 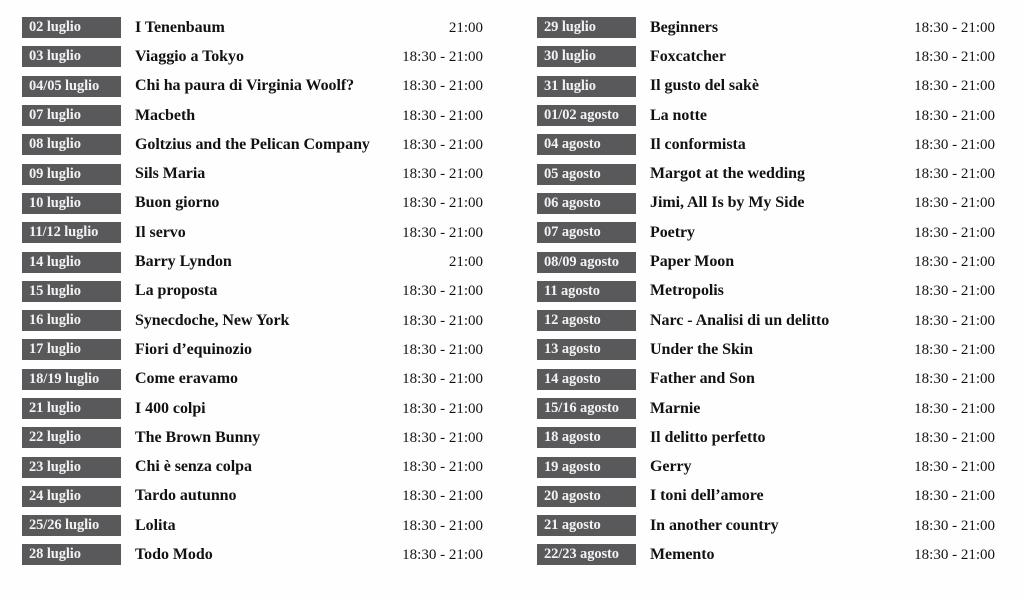 I want to click on schedule-row: 15/16 agosto Marnie 18:30 - 21:00, so click(x=766, y=408).